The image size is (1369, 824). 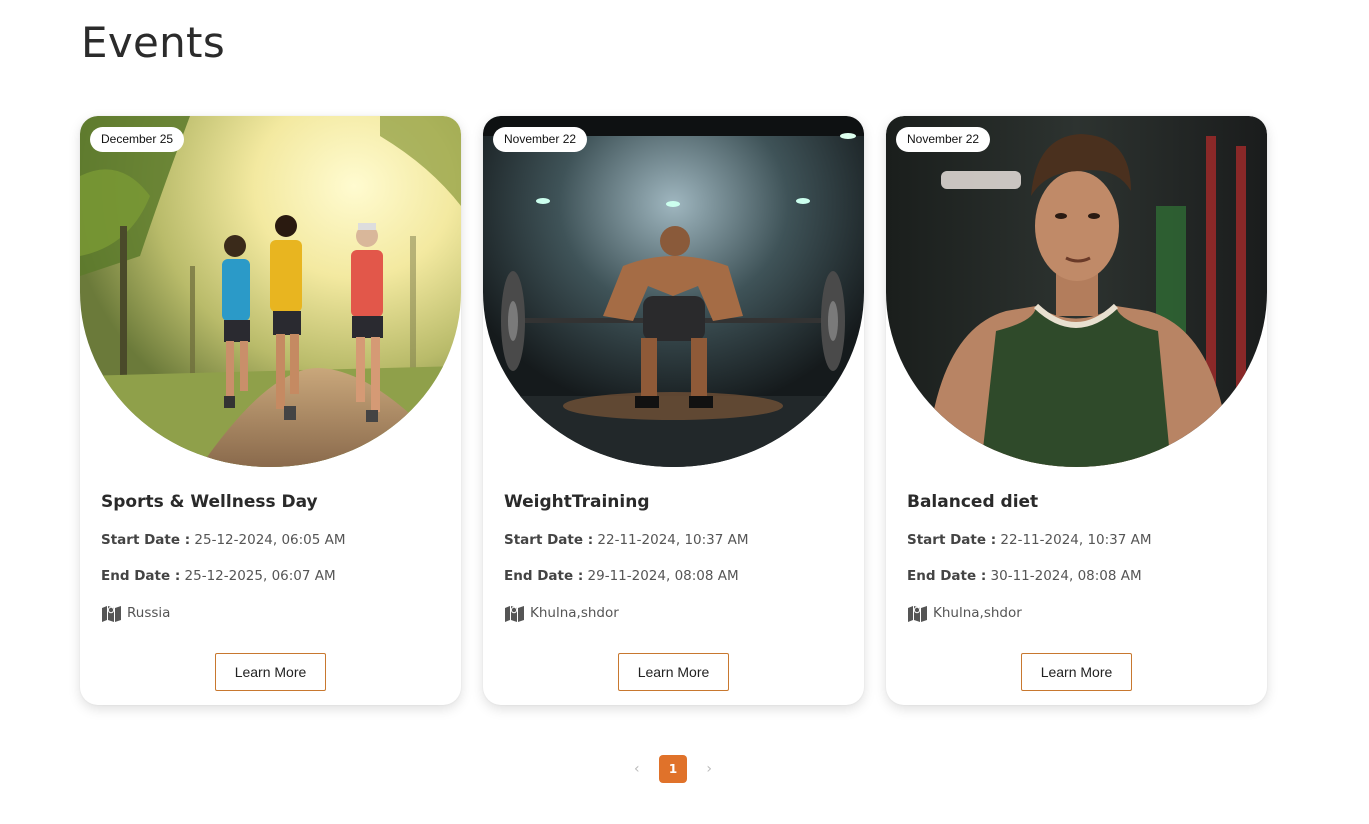 What do you see at coordinates (153, 42) in the screenshot?
I see `page-title: Events` at bounding box center [153, 42].